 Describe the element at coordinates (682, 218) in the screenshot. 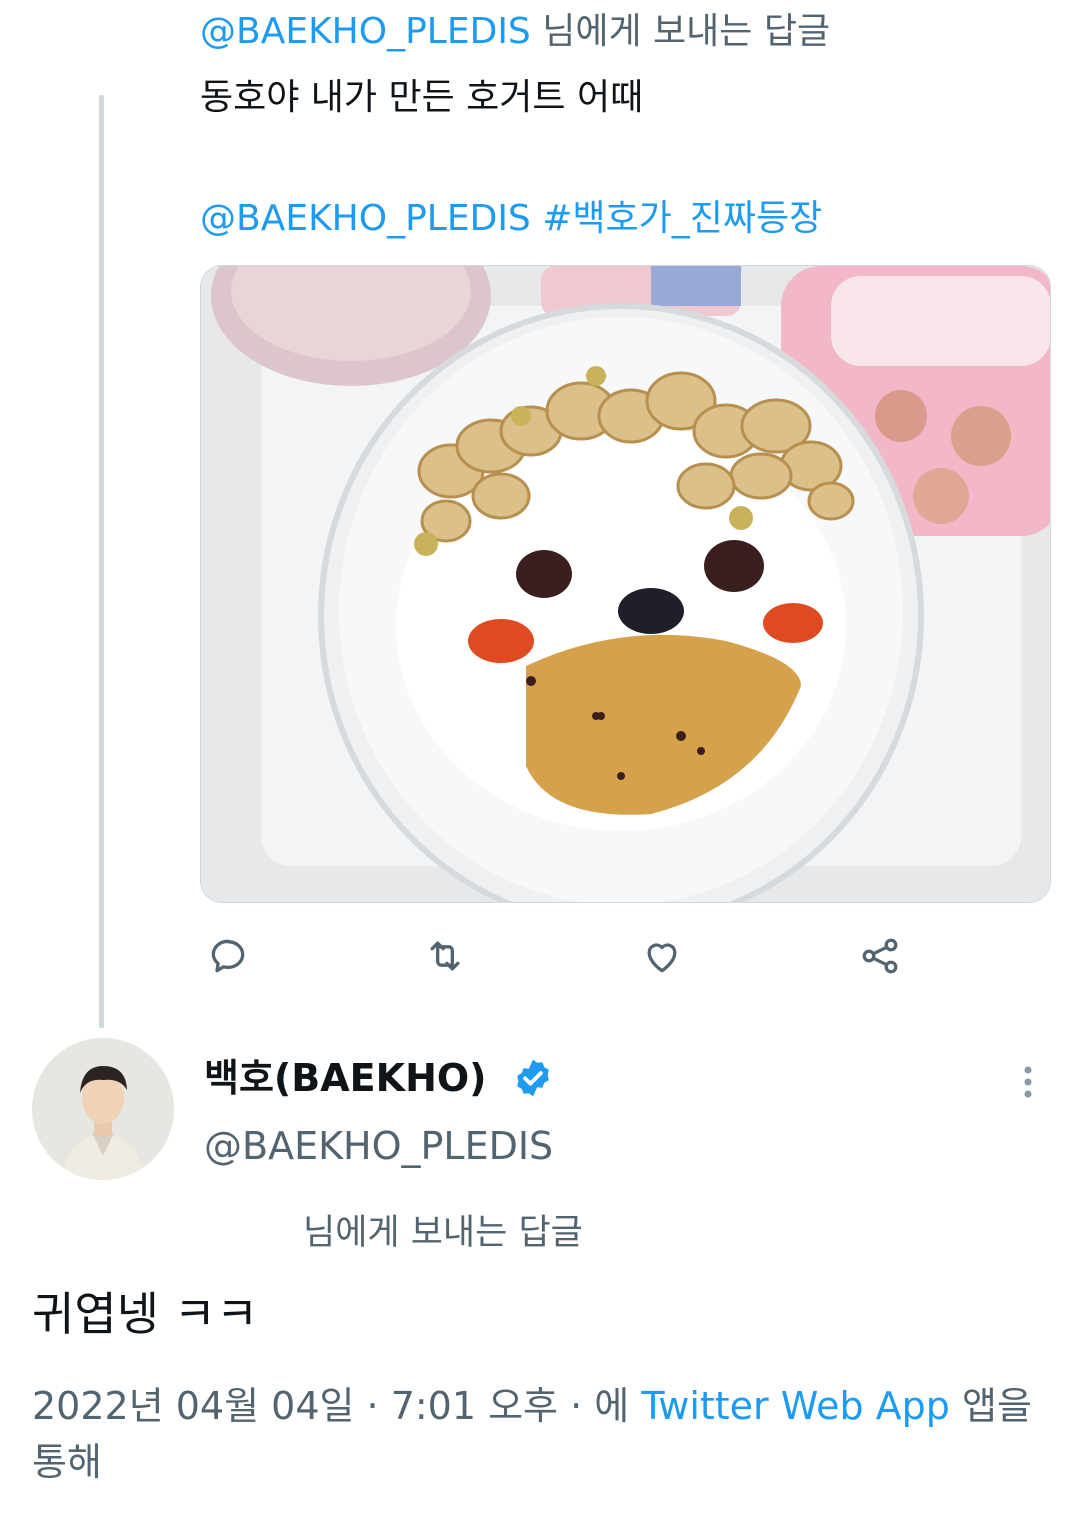

I see `hashtag-link: #백호가_진짜등장` at that location.